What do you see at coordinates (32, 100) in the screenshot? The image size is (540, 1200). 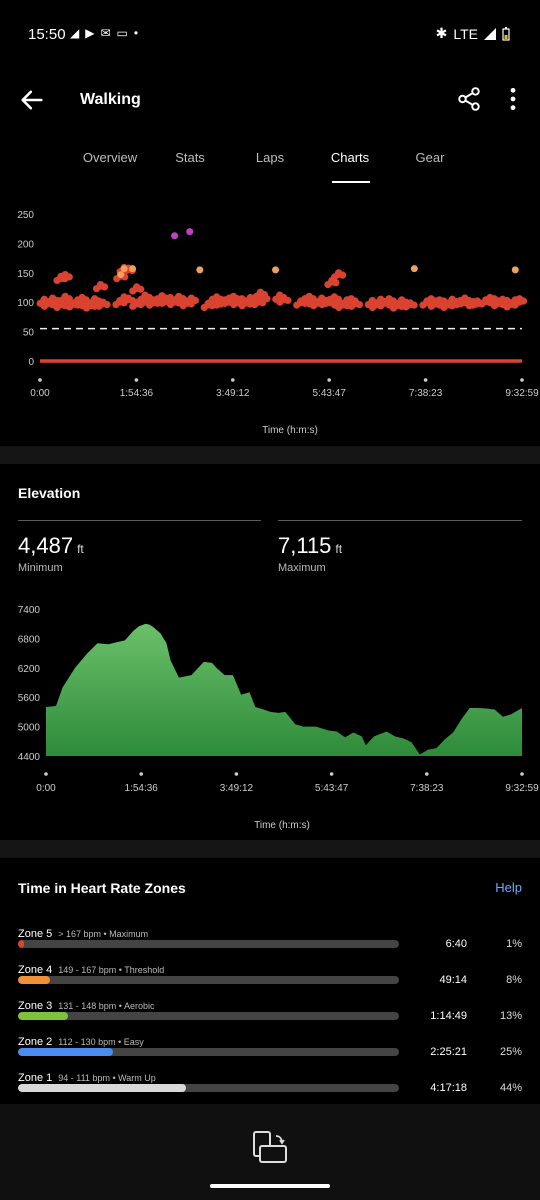 I see `back-arrow-icon` at bounding box center [32, 100].